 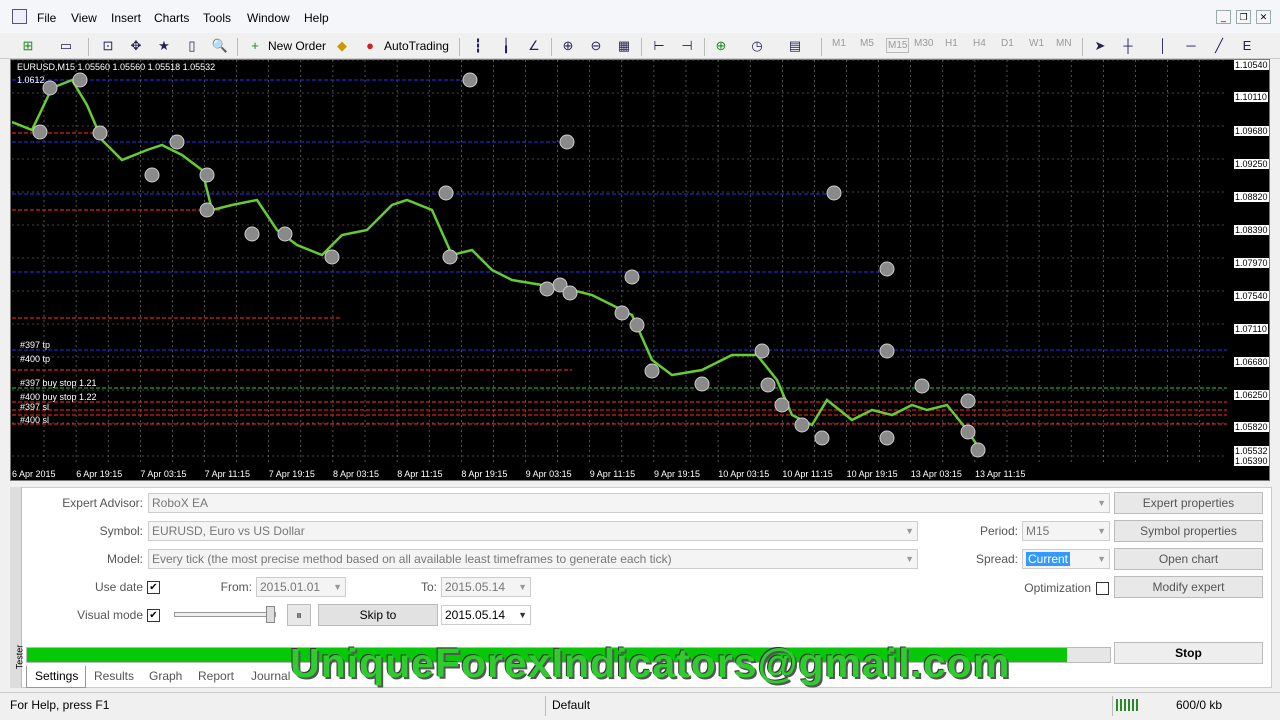 What do you see at coordinates (28, 46) in the screenshot?
I see `new-chart-icon: ⊞` at bounding box center [28, 46].